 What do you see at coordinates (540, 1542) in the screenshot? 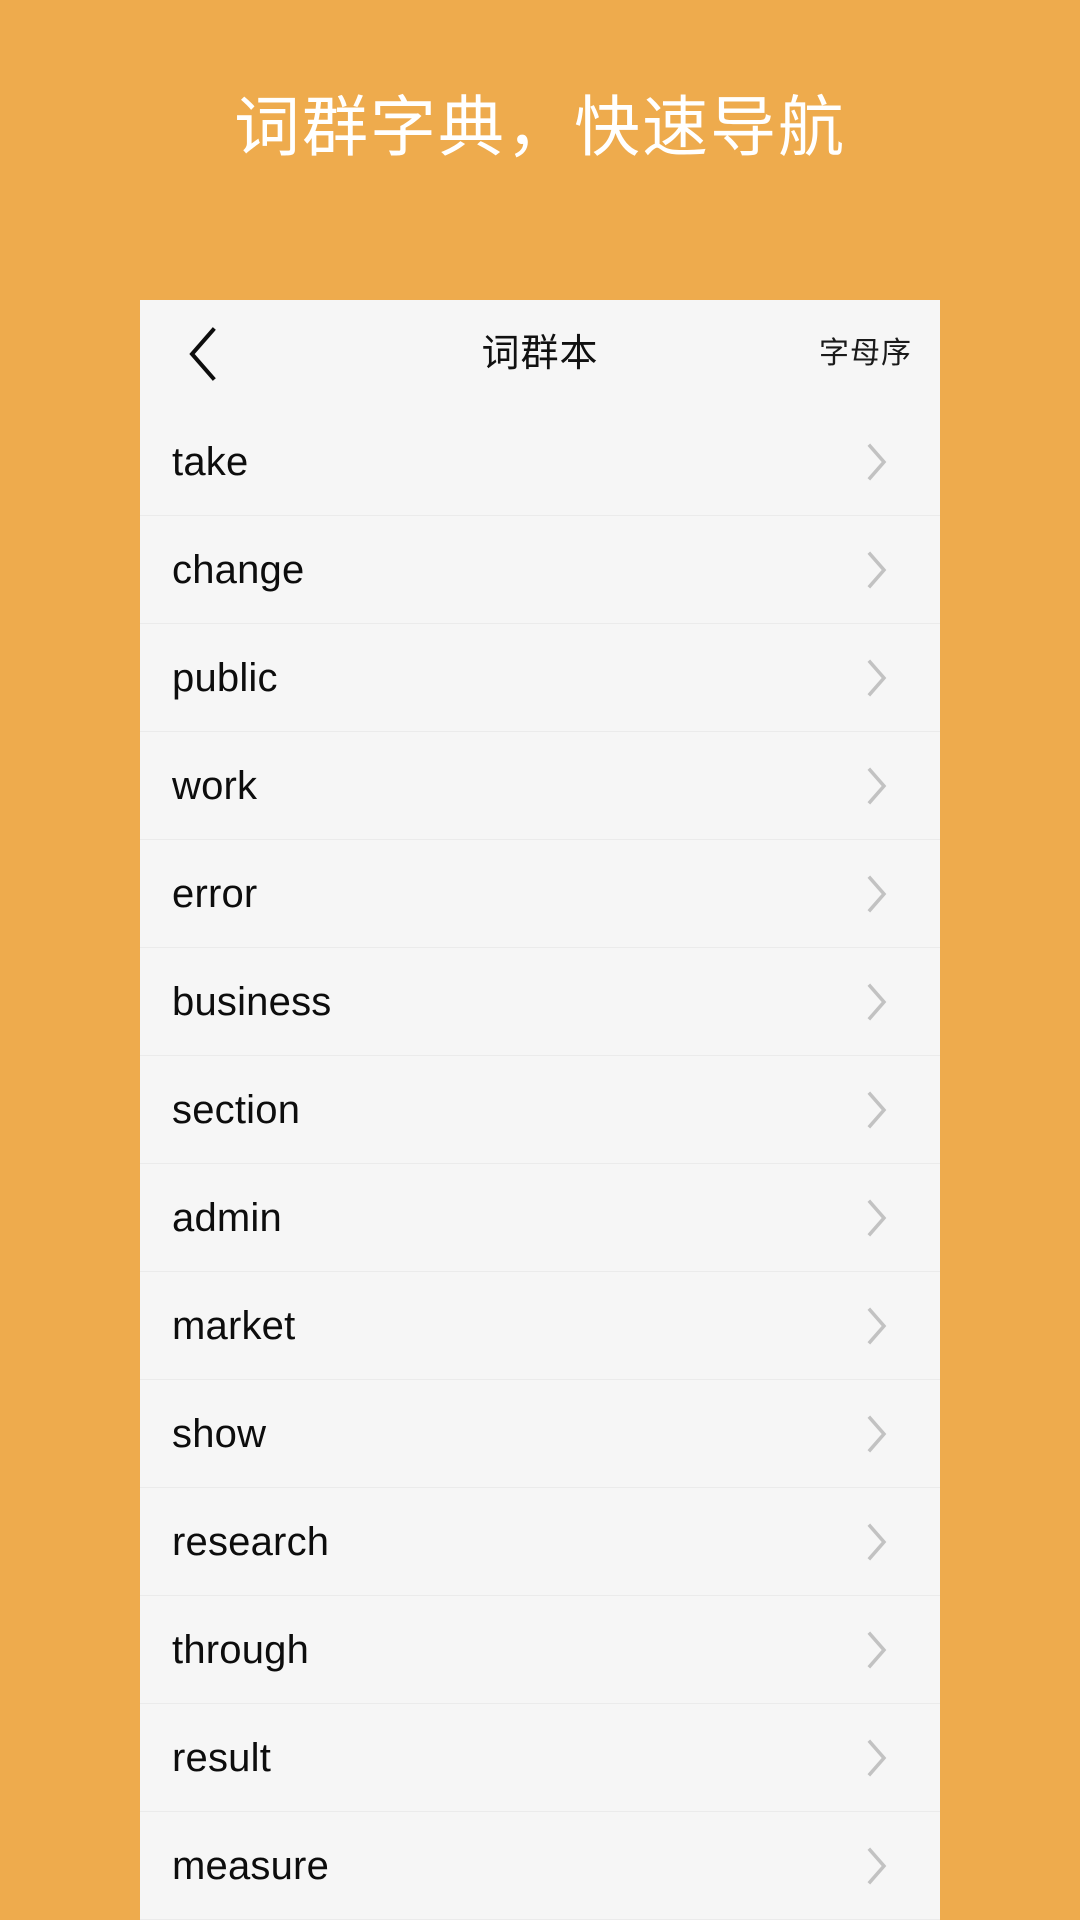
I see `list-item: research` at bounding box center [540, 1542].